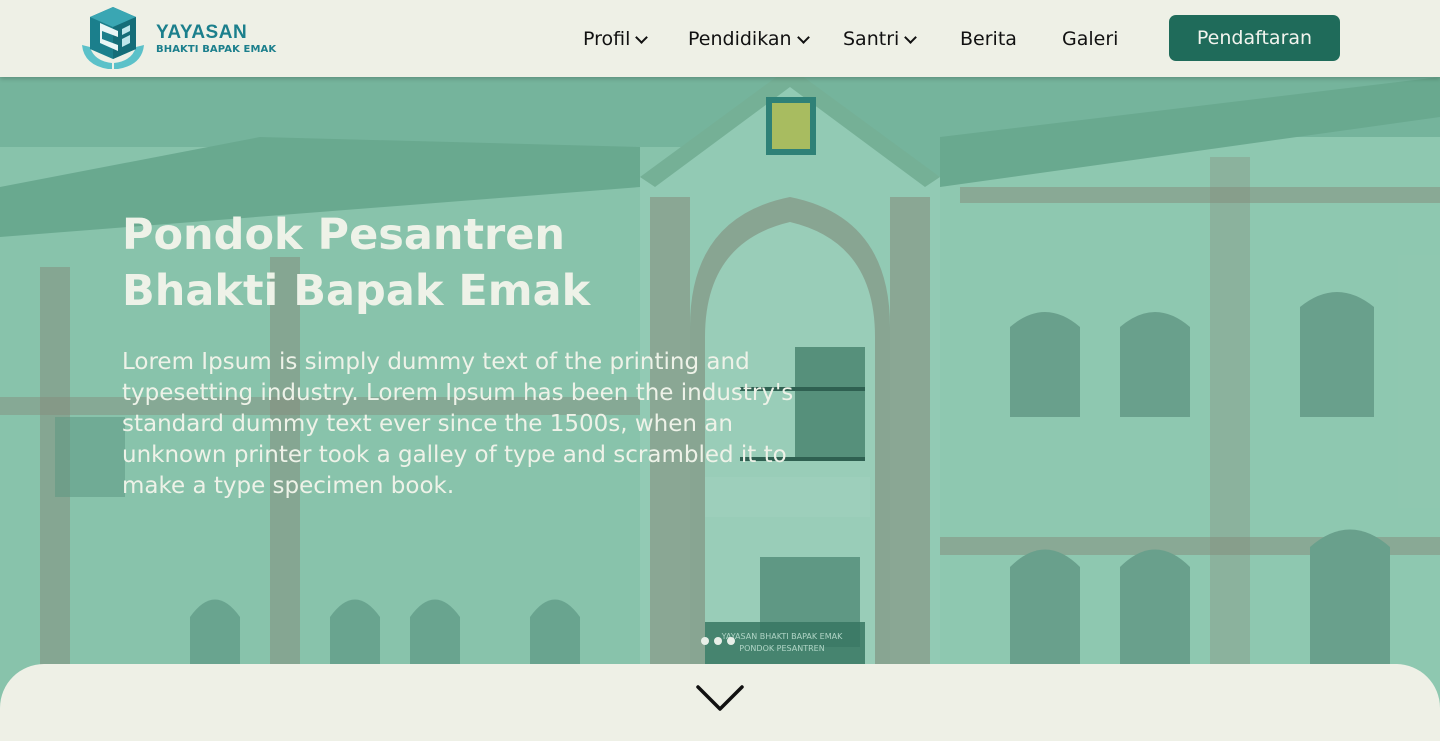 This screenshot has height=741, width=1440. Describe the element at coordinates (356, 291) in the screenshot. I see `hero-title-line: Bhakti Bapak Emak` at that location.